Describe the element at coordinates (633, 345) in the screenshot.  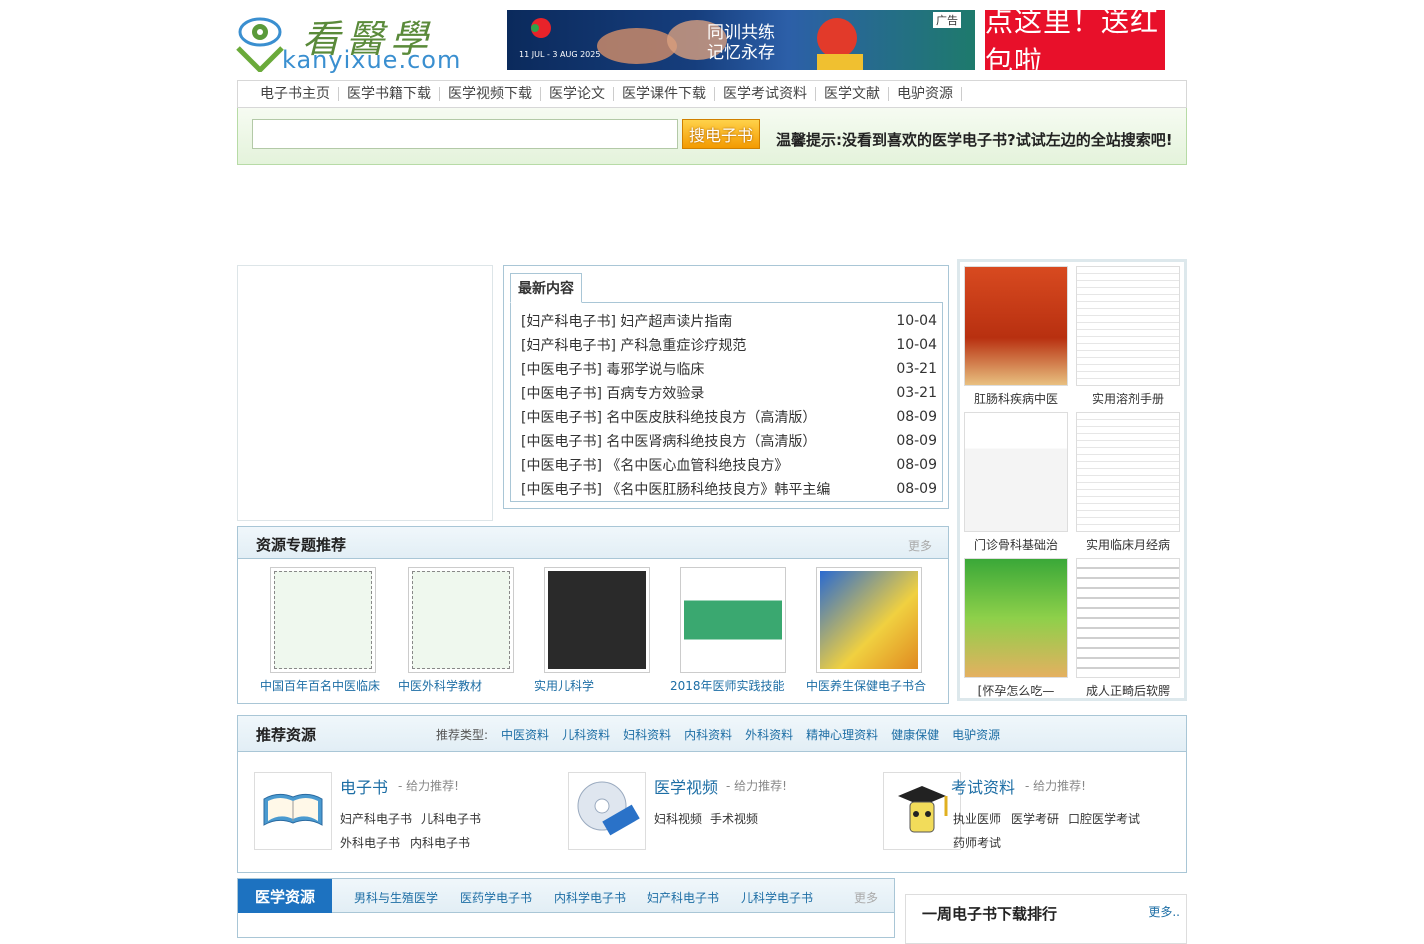
I see `list-item-title: [妇产科电子书] 产科急重症诊疗规范` at that location.